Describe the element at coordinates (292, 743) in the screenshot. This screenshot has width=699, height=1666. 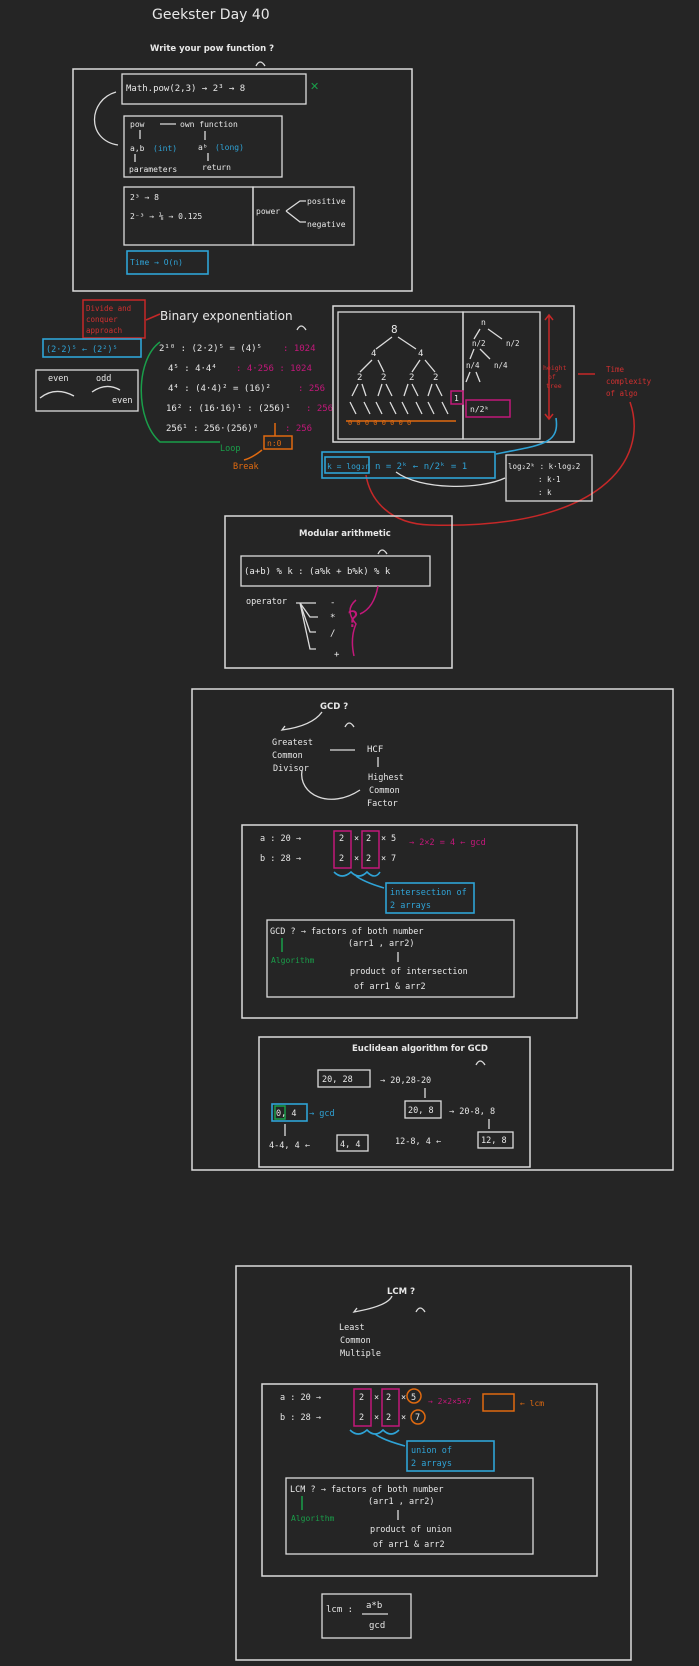
I see `gcd-word-1: Greatest` at that location.